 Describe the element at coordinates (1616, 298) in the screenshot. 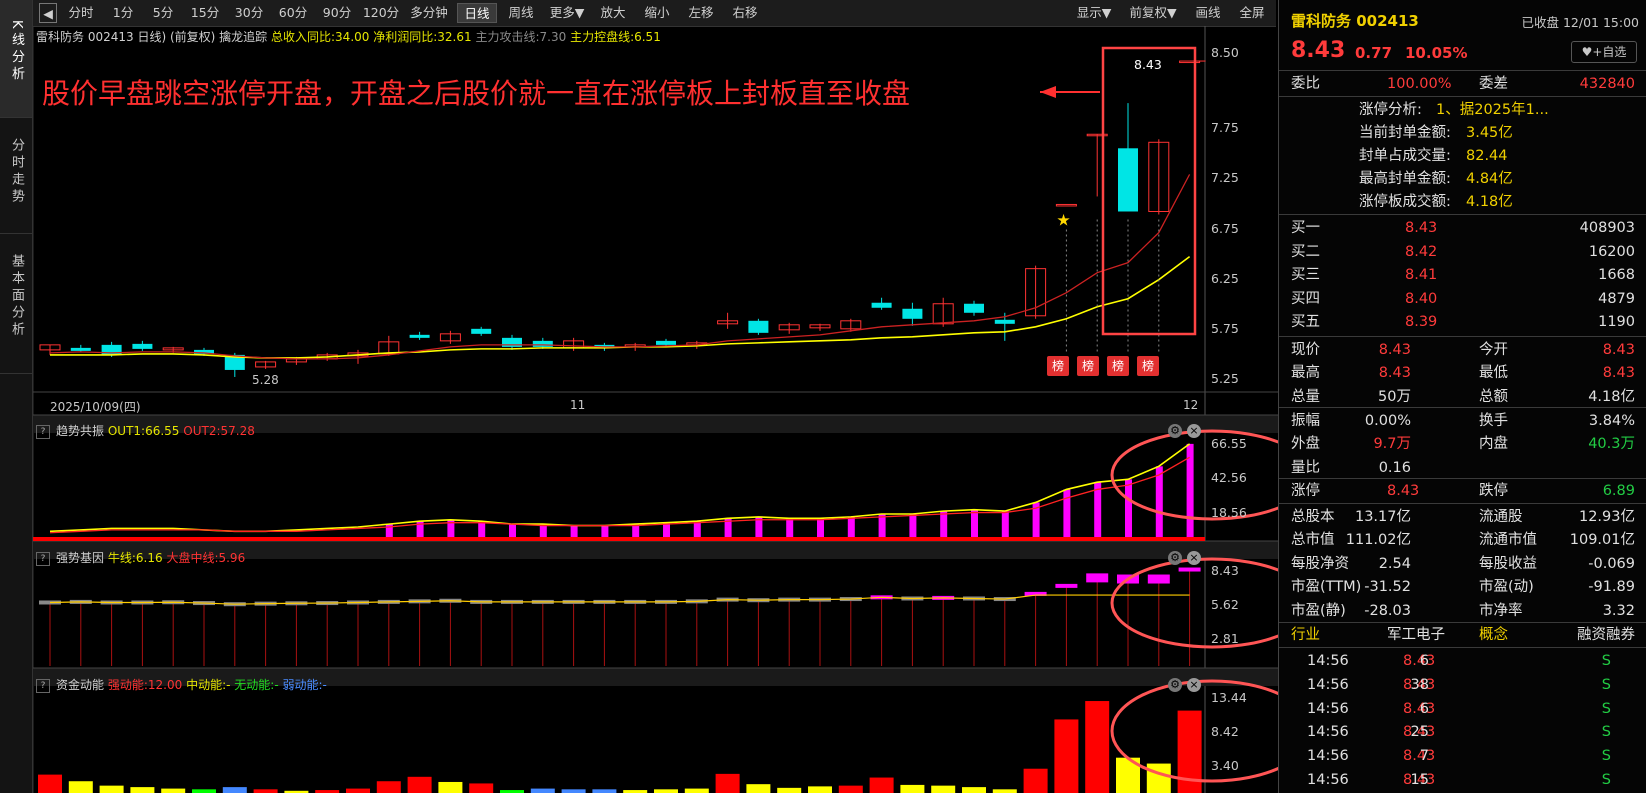

I see `bid-volume: 4879` at that location.